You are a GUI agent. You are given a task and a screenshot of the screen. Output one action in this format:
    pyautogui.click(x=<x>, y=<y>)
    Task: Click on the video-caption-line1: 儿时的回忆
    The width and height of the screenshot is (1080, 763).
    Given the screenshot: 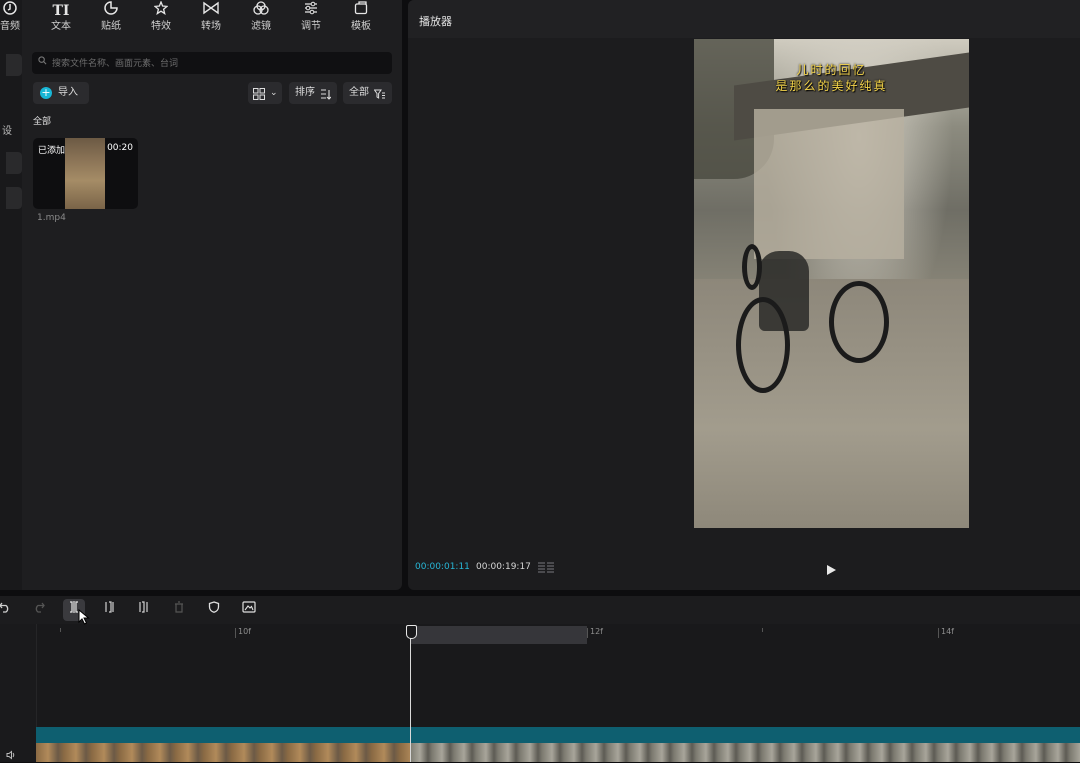 What is the action you would take?
    pyautogui.click(x=831, y=70)
    